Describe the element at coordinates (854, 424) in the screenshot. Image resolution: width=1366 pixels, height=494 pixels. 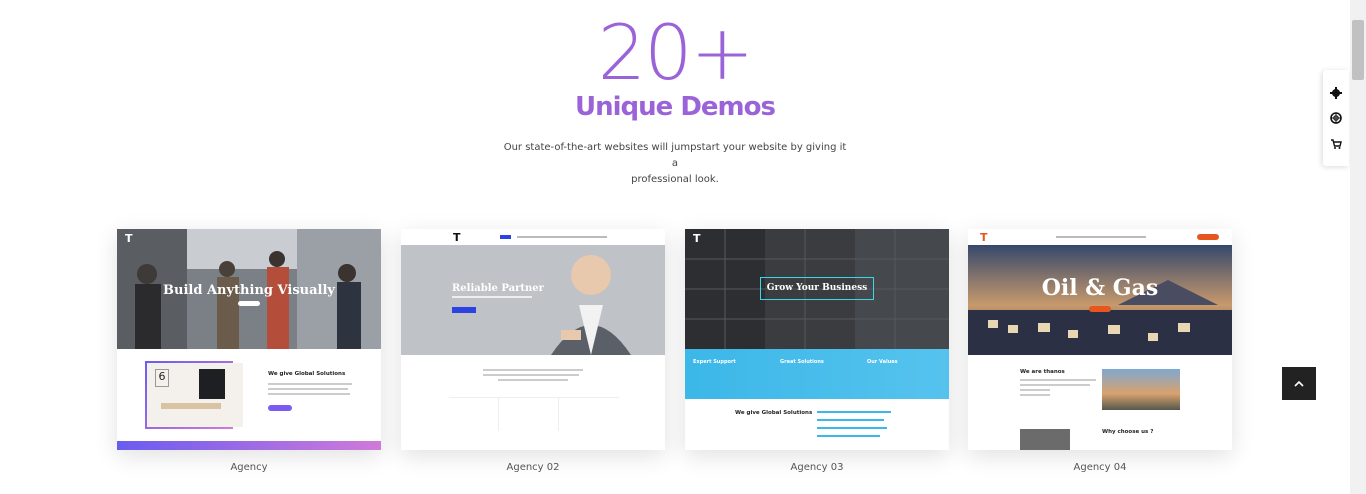
I see `demo-progress-bars` at that location.